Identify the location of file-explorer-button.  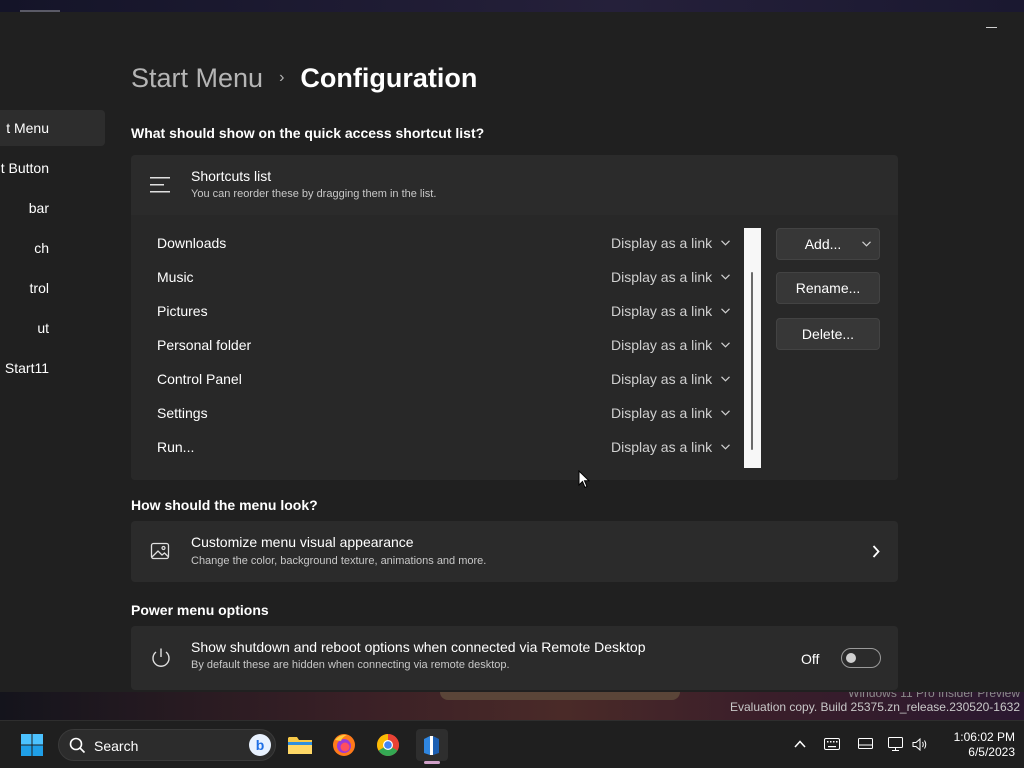
(300, 745).